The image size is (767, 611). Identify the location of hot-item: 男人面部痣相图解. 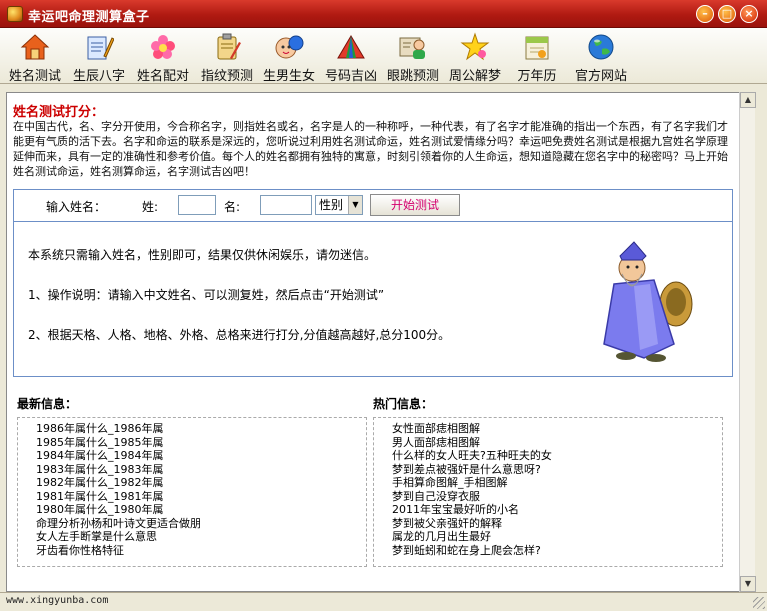
(557, 443).